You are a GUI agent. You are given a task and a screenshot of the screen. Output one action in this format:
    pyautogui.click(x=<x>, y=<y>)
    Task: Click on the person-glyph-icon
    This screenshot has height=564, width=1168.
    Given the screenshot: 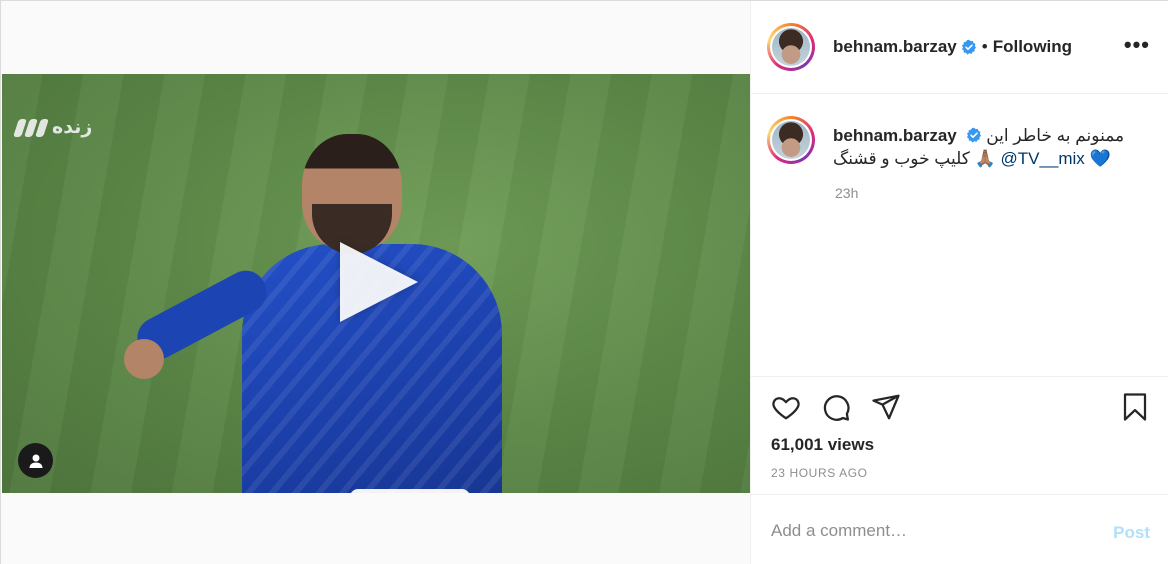 What is the action you would take?
    pyautogui.click(x=35, y=461)
    